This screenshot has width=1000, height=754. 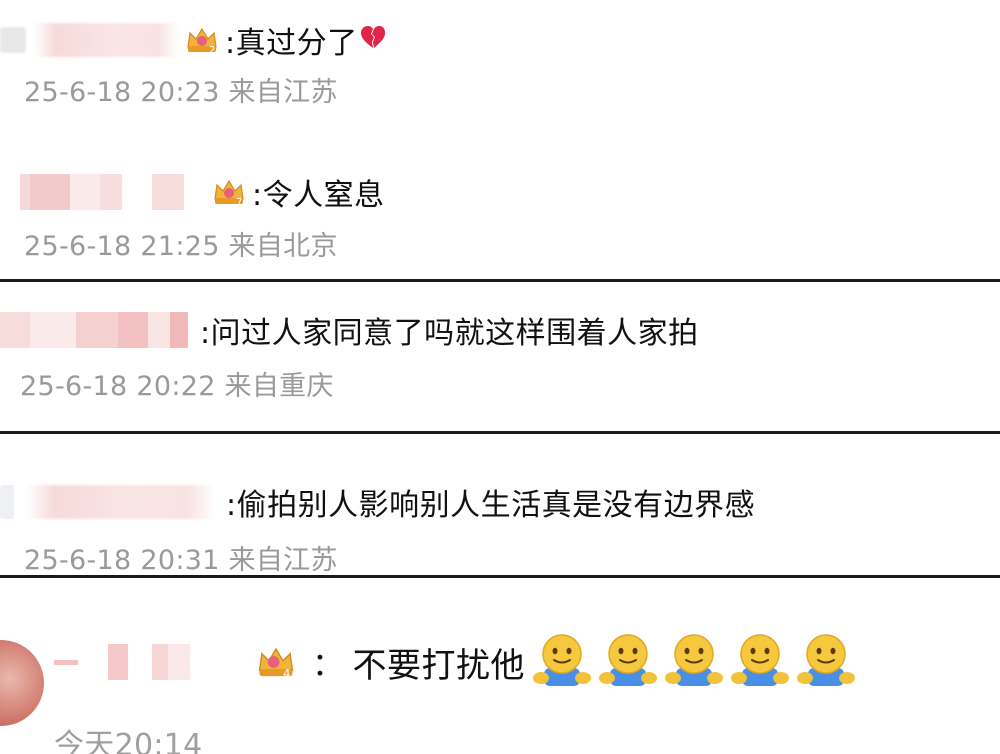 What do you see at coordinates (318, 195) in the screenshot?
I see `comment-text: :令人窒息` at bounding box center [318, 195].